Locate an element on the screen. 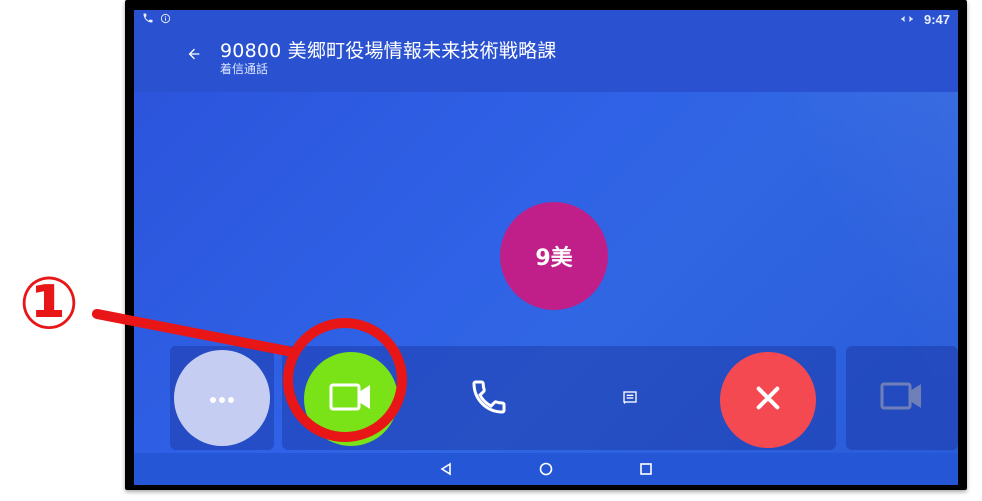 The height and width of the screenshot is (501, 982). annotation-highlight-ring is located at coordinates (345, 380).